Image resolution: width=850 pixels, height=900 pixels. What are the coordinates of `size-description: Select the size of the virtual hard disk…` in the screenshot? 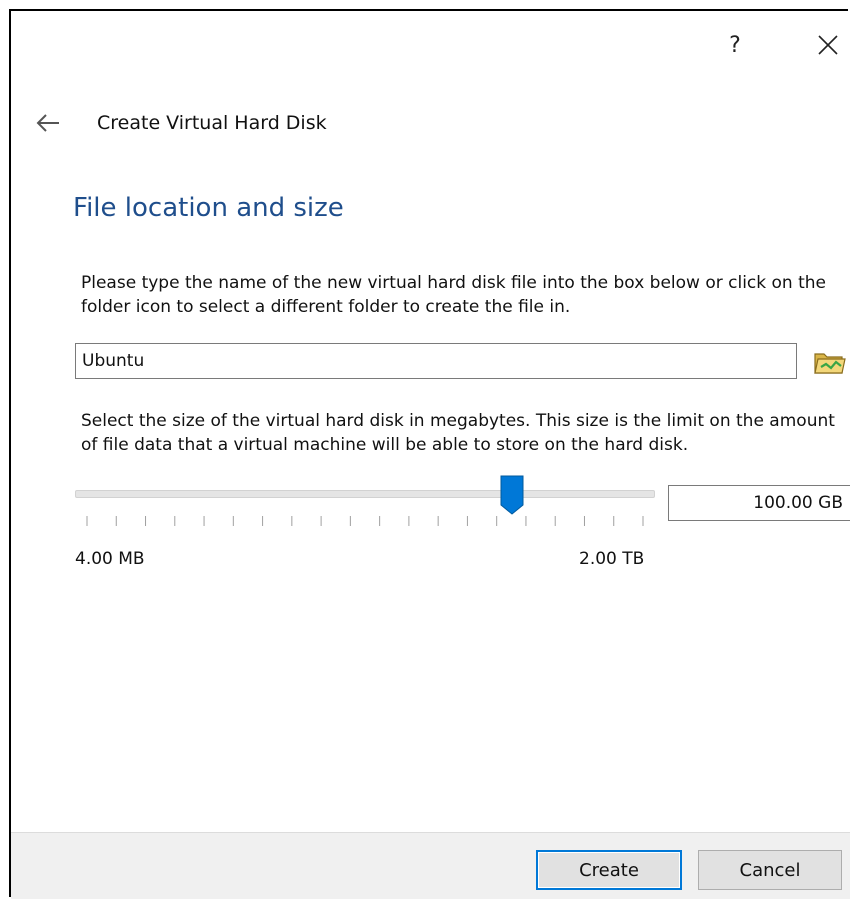 It's located at (458, 433).